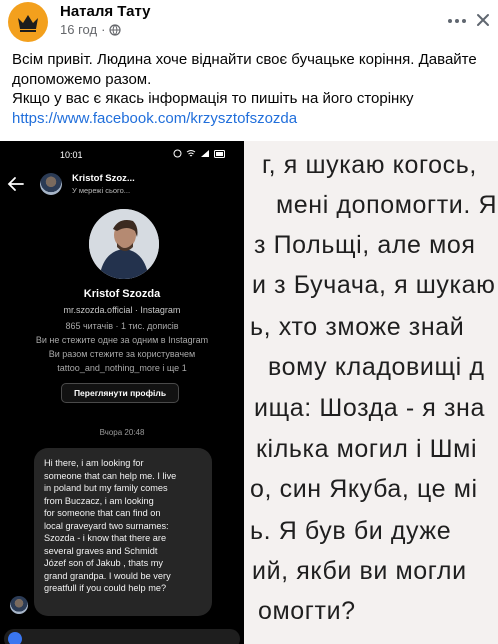 Image resolution: width=498 pixels, height=644 pixels. Describe the element at coordinates (369, 408) in the screenshot. I see `translation-line: ища: Шозда - я зна` at that location.